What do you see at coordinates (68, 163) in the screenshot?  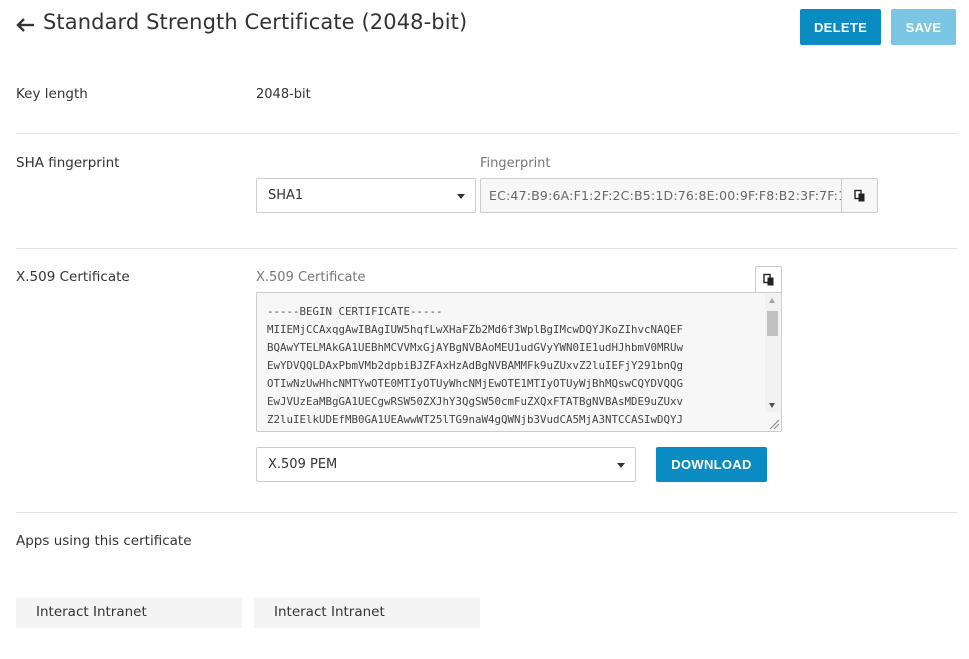 I see `sha-fingerprint-label: SHA fingerprint` at bounding box center [68, 163].